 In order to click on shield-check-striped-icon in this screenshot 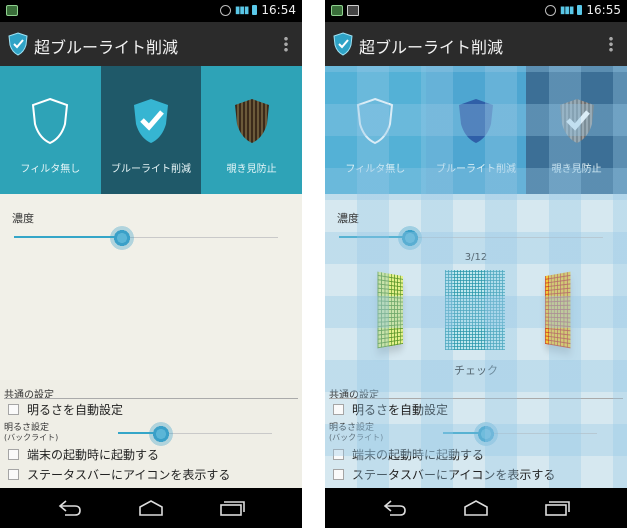, I will do `click(576, 121)`.